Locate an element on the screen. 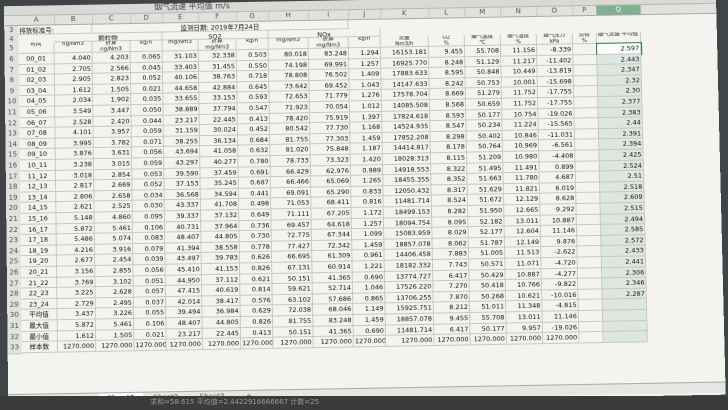 The image size is (728, 410). data-cell: 0.632 is located at coordinates (254, 151).